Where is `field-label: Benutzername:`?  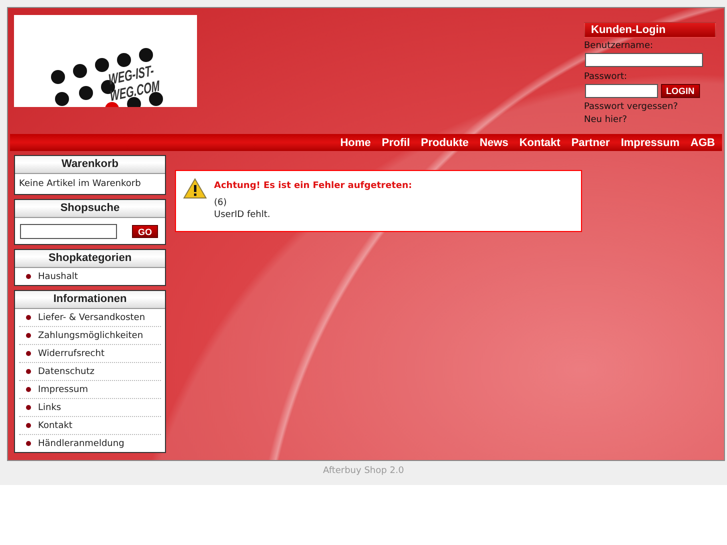 field-label: Benutzername: is located at coordinates (619, 46).